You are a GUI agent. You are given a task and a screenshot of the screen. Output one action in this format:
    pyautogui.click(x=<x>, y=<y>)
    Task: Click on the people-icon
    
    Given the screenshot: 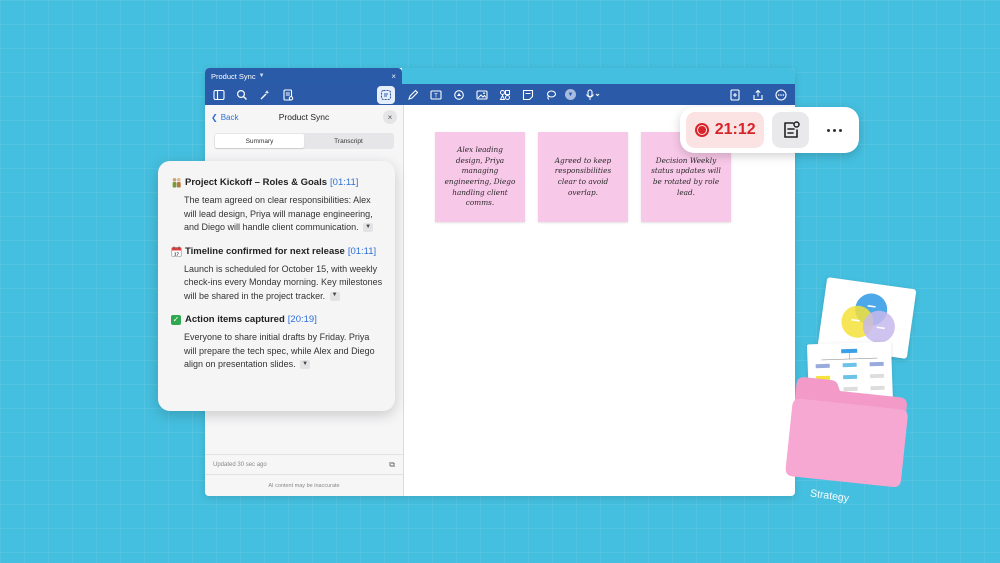 What is the action you would take?
    pyautogui.click(x=176, y=182)
    